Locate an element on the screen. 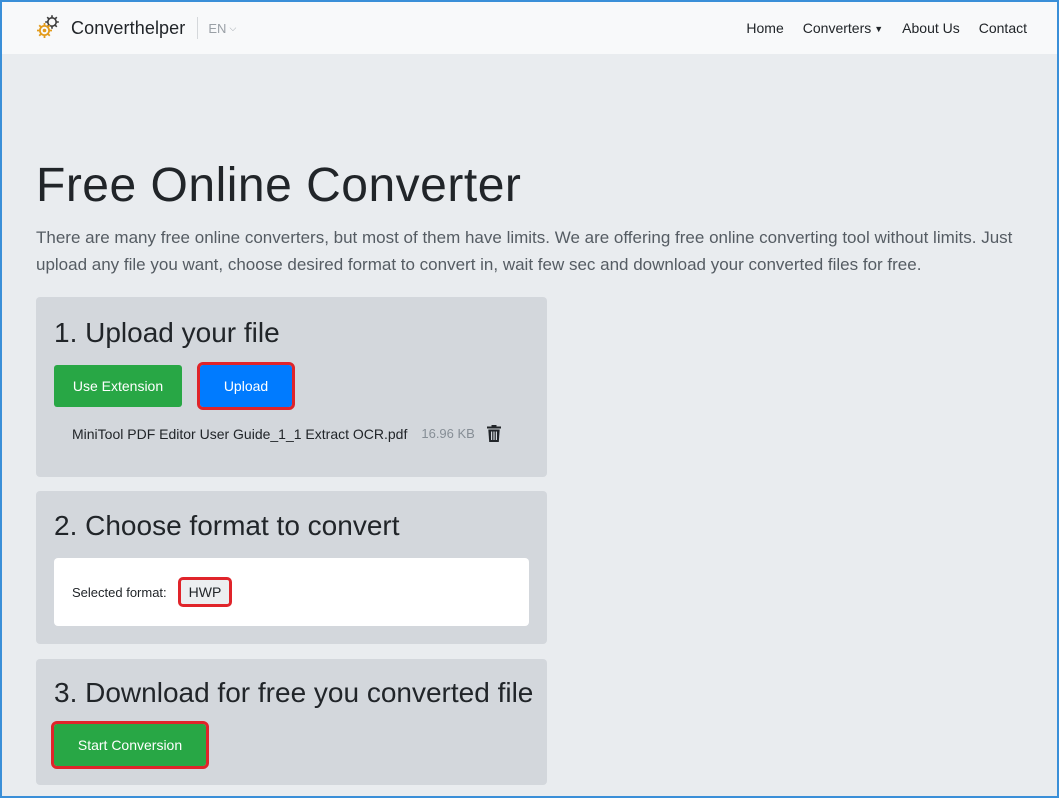  nav-converters: Converters ▼ is located at coordinates (843, 28).